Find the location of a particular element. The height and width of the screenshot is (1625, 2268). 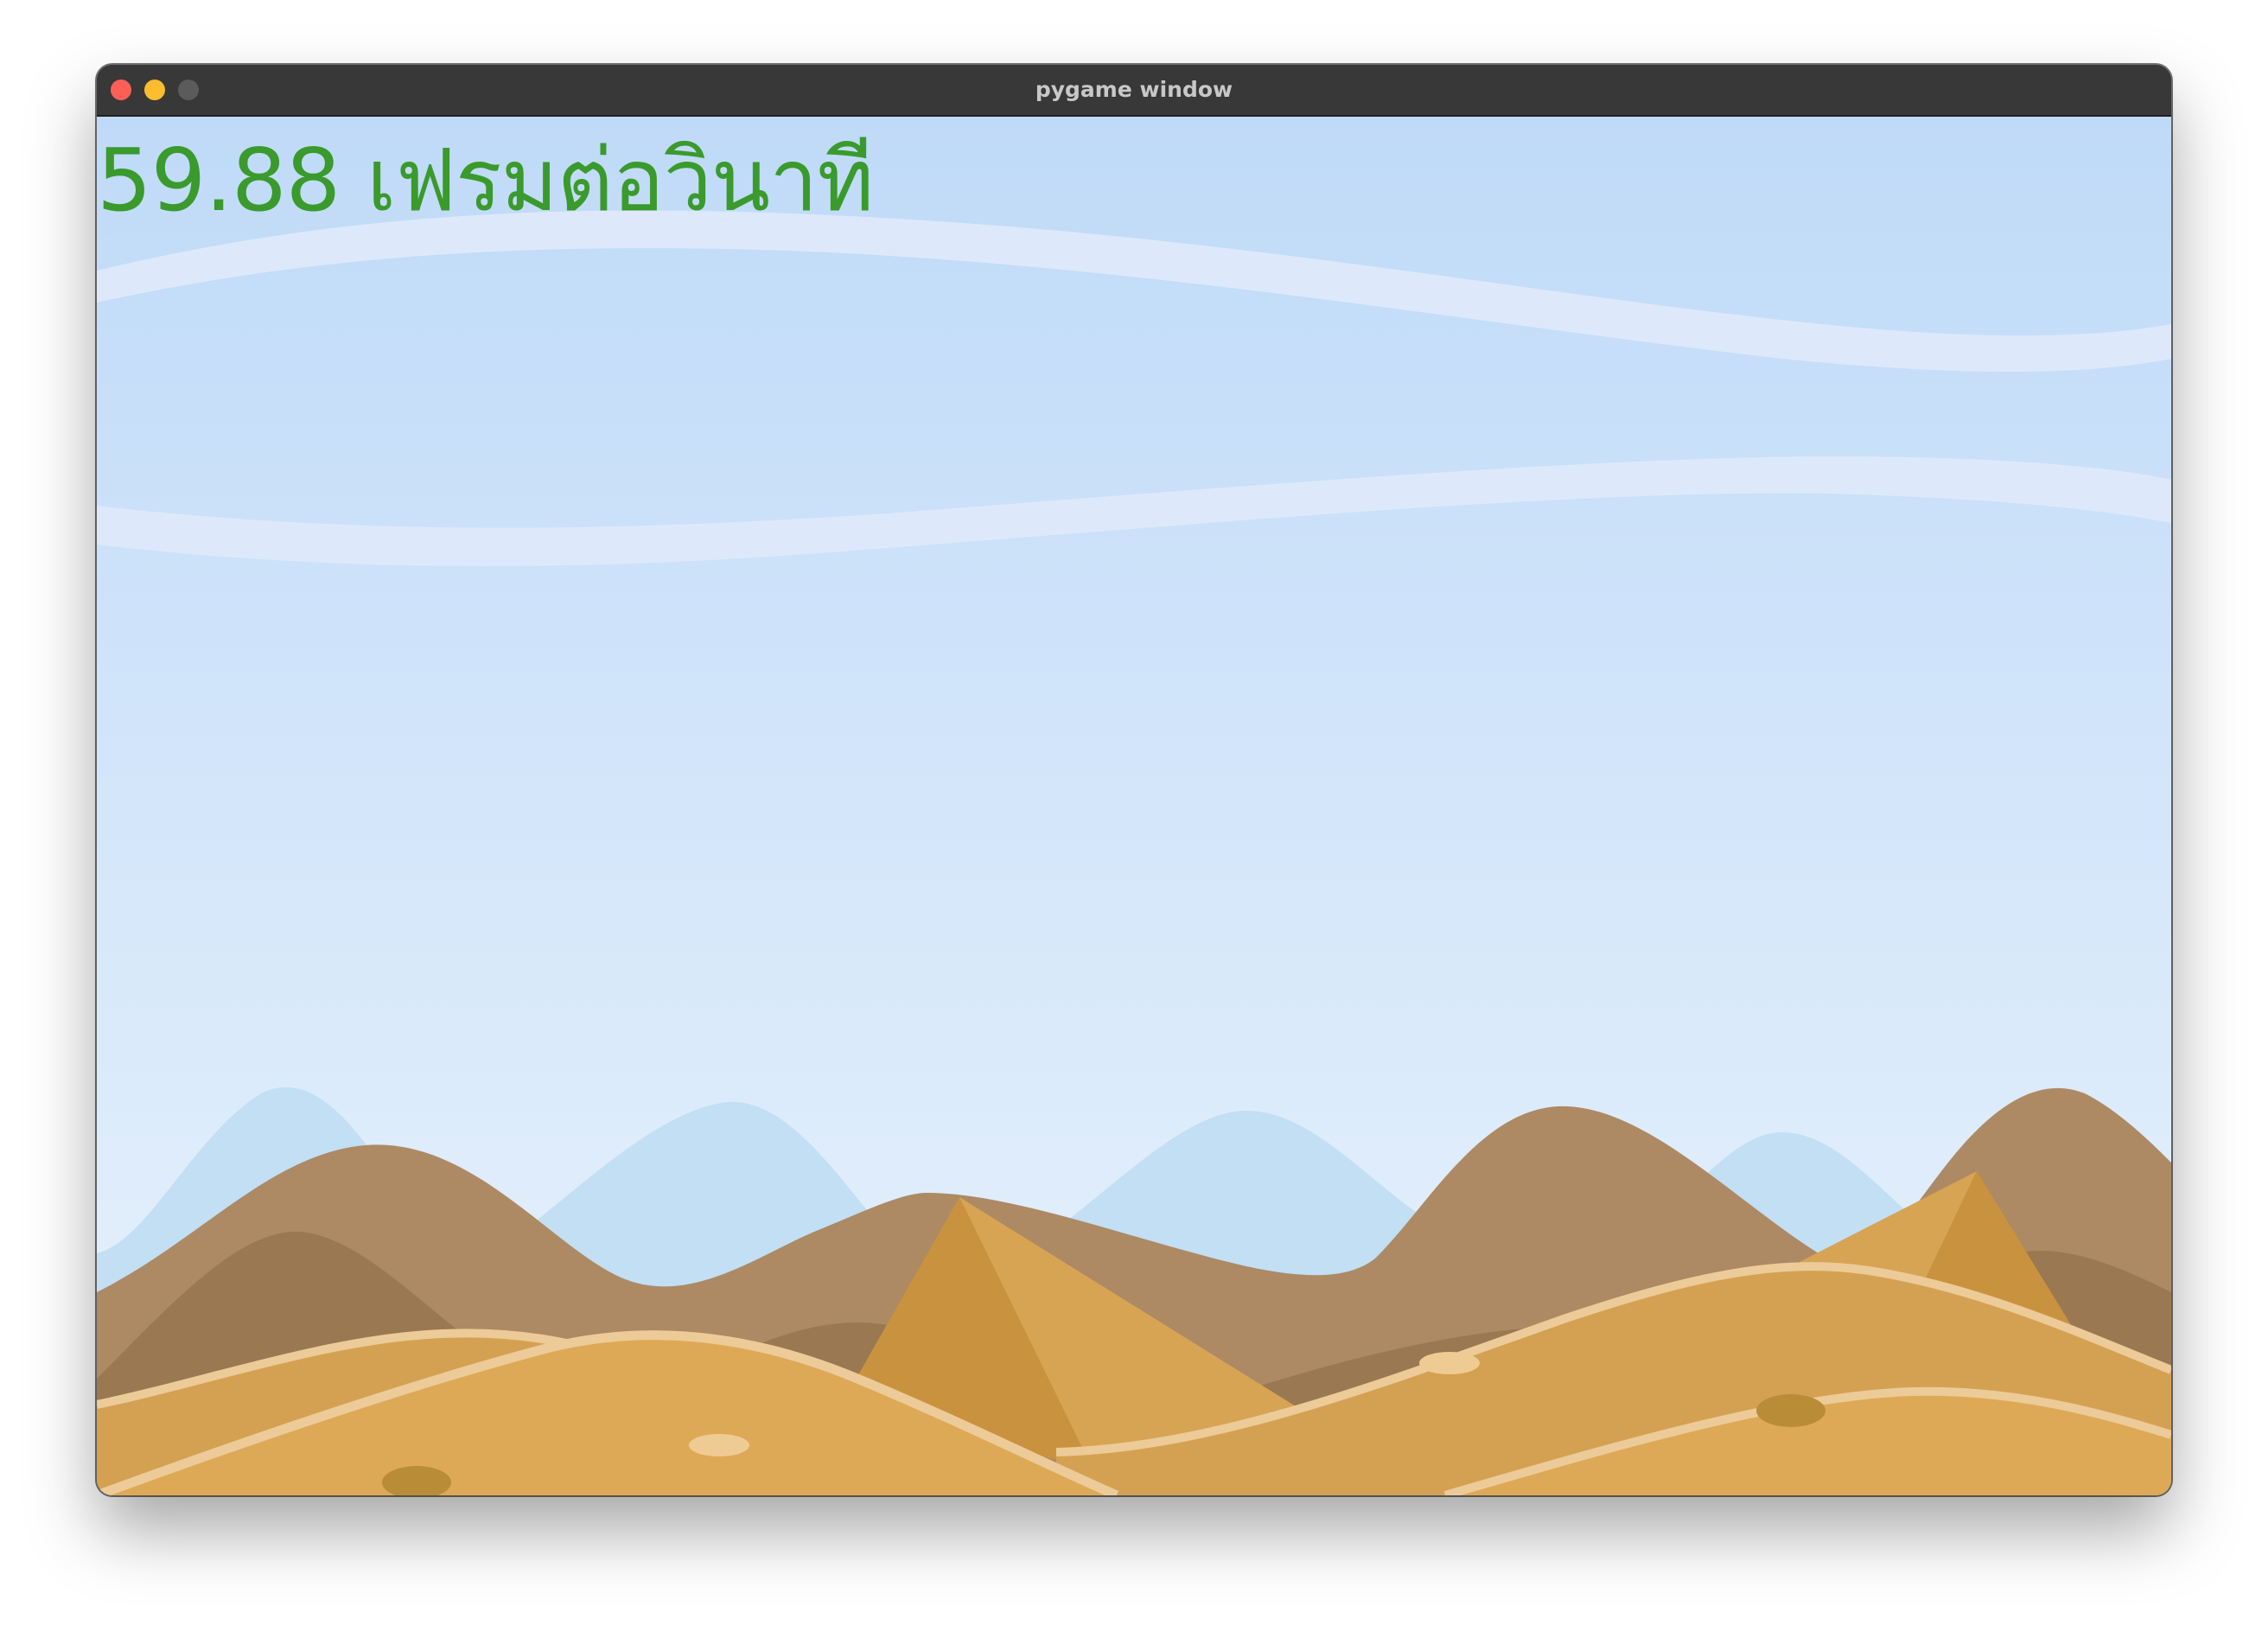

window-title: pygame window is located at coordinates (1134, 89).